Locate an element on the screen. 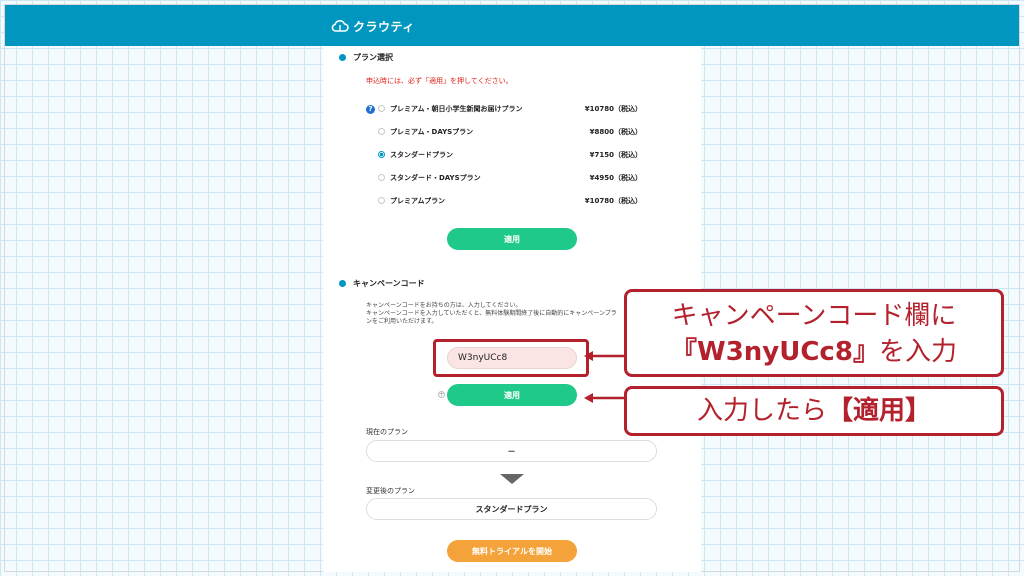  current-plan-value: － is located at coordinates (511, 451).